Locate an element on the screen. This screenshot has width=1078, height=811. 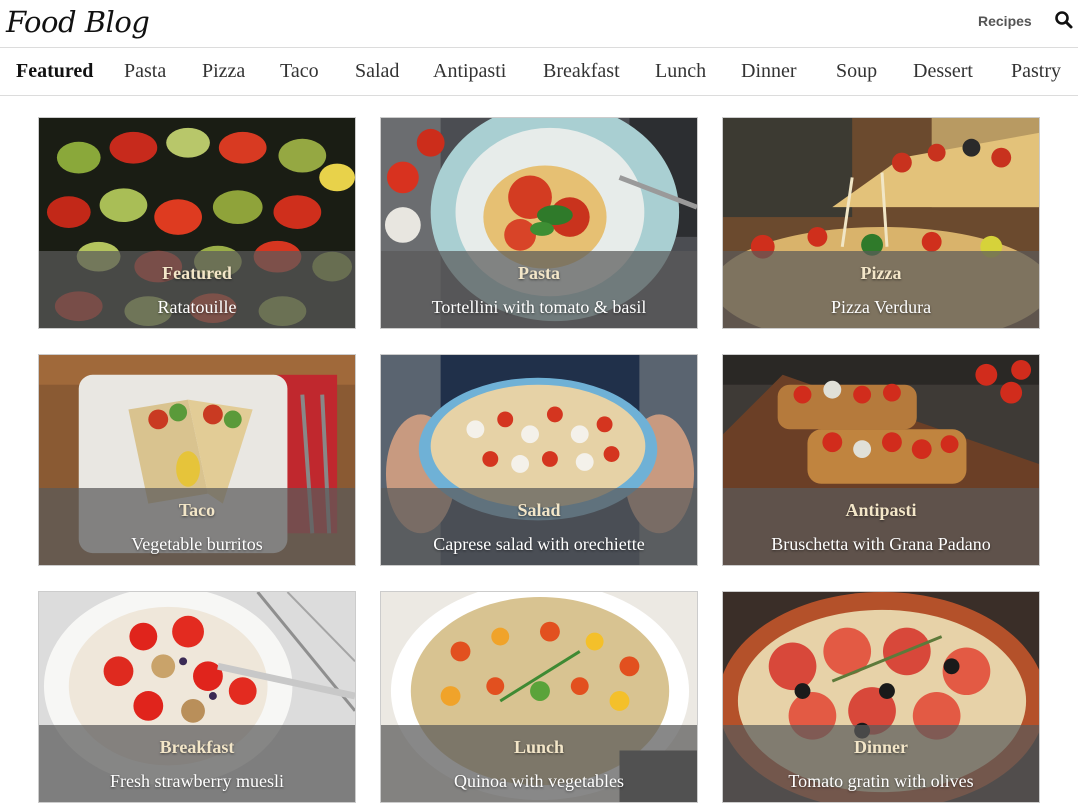
card-category: Pizza is located at coordinates (881, 273).